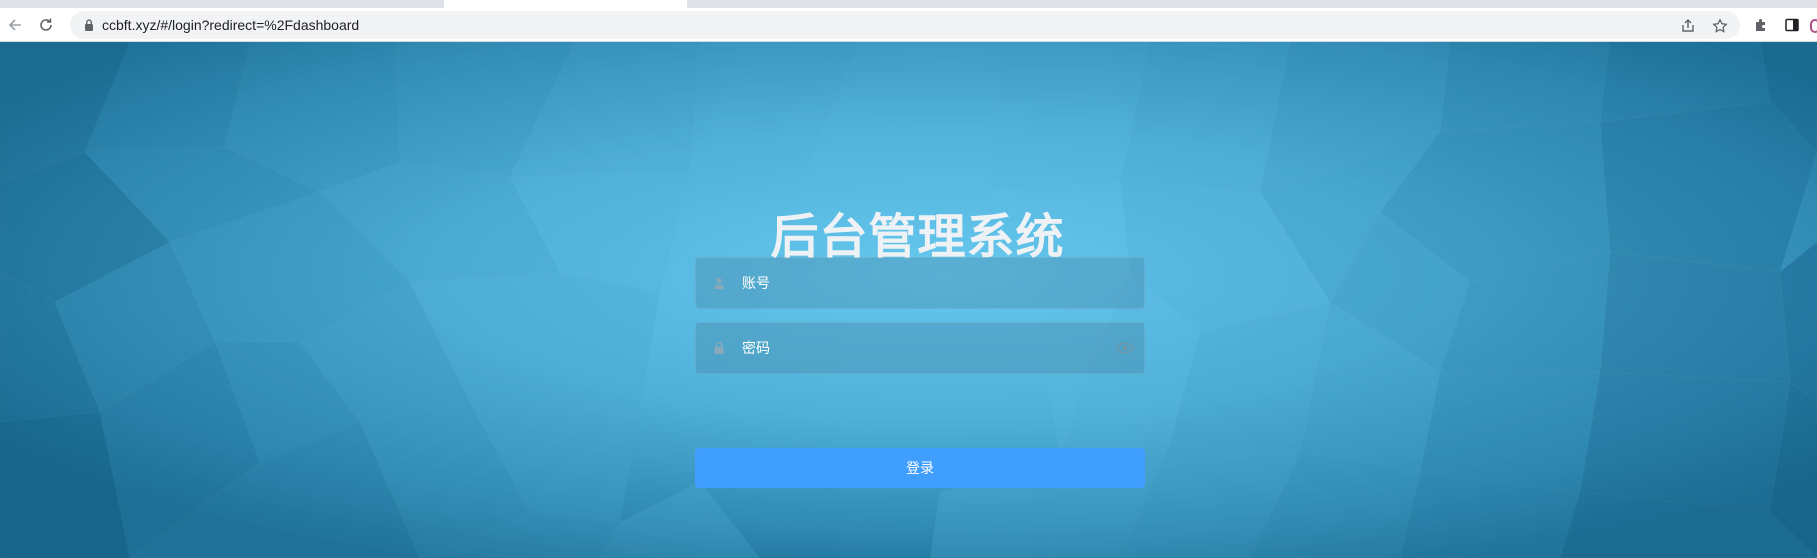 The height and width of the screenshot is (558, 1817). I want to click on active-tab, so click(565, 4).